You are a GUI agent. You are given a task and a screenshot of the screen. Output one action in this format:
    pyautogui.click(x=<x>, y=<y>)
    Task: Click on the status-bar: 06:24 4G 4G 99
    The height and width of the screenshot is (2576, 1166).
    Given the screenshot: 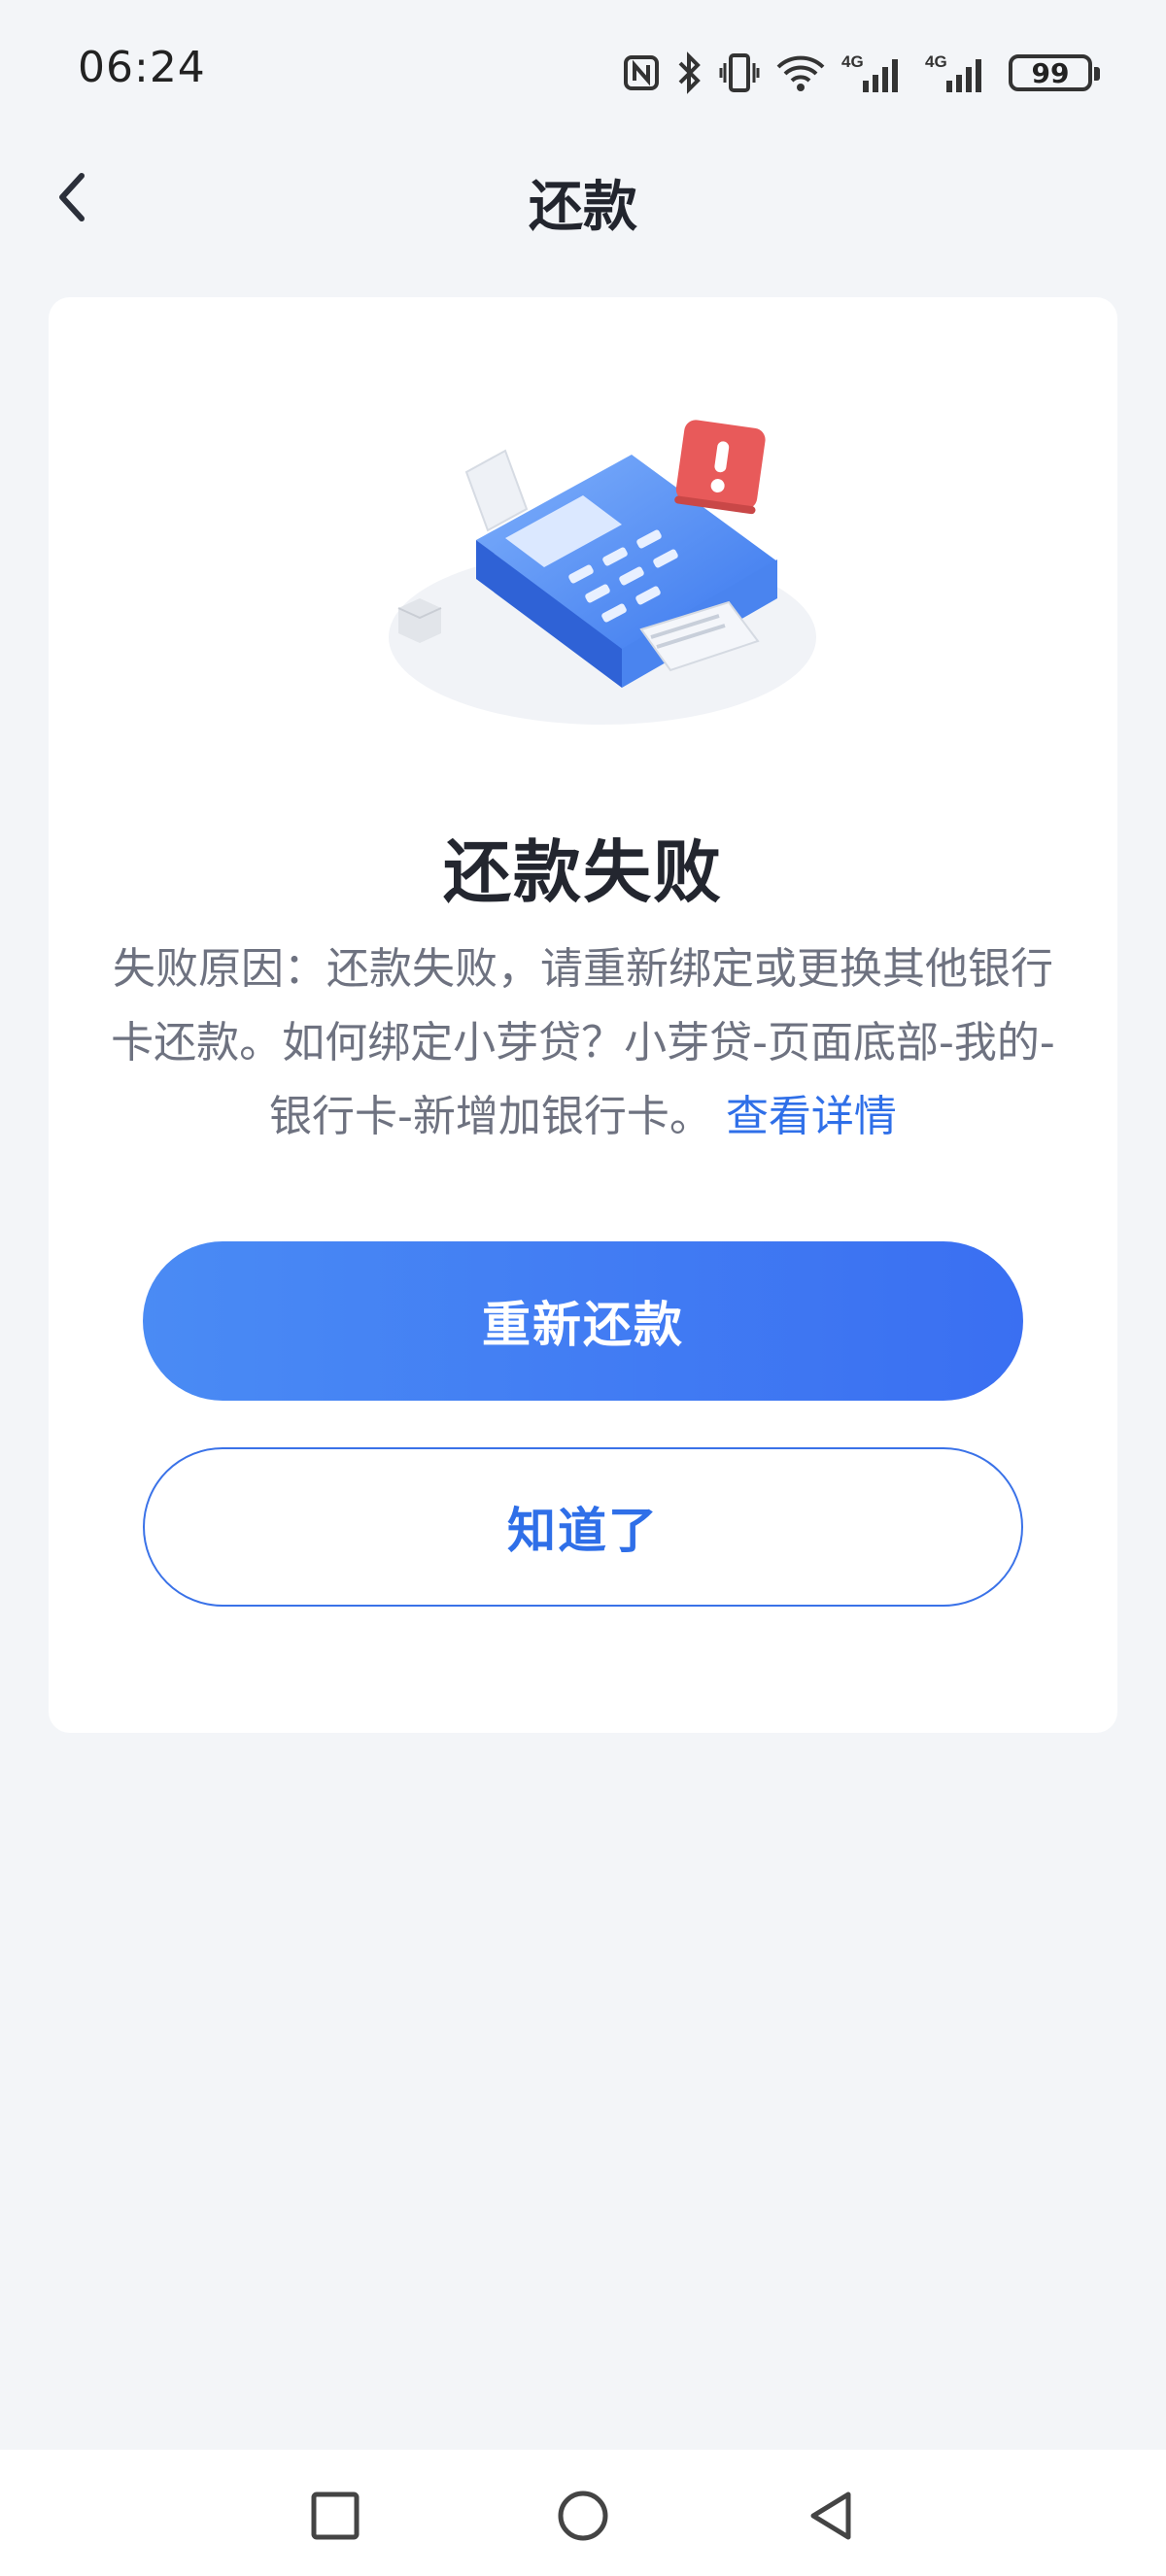 What is the action you would take?
    pyautogui.click(x=583, y=73)
    